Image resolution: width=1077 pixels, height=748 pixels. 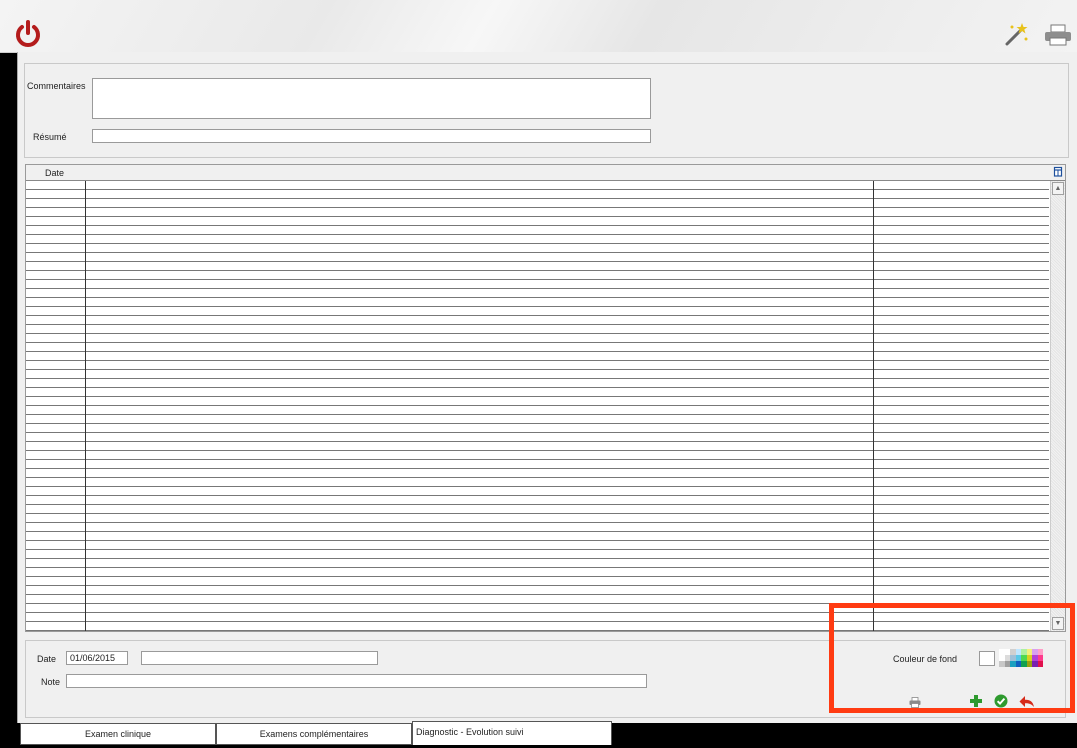 I want to click on scroll-down-button: ▼, so click(x=1058, y=623).